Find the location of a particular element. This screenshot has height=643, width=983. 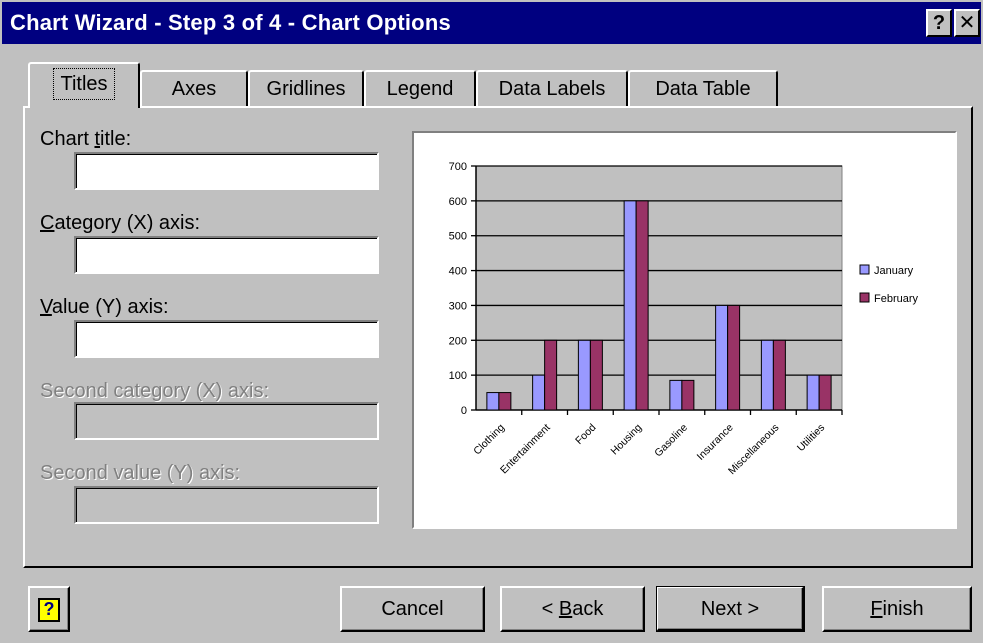

x-tick-label: Utilities is located at coordinates (811, 438).